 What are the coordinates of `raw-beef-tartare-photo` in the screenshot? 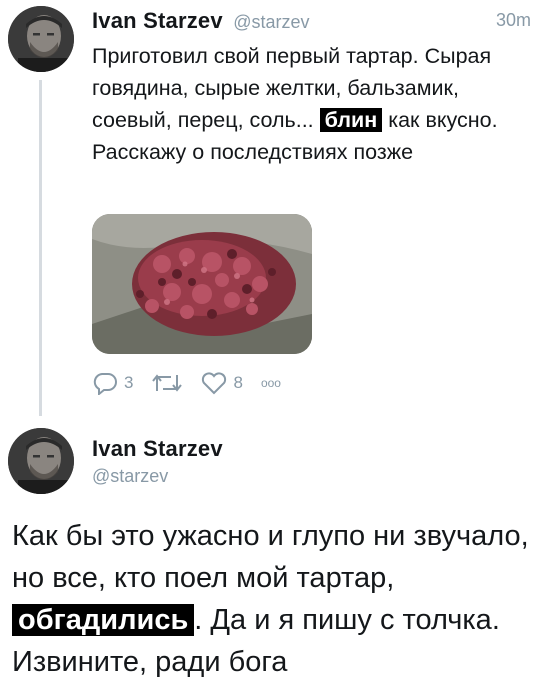 It's located at (202, 284).